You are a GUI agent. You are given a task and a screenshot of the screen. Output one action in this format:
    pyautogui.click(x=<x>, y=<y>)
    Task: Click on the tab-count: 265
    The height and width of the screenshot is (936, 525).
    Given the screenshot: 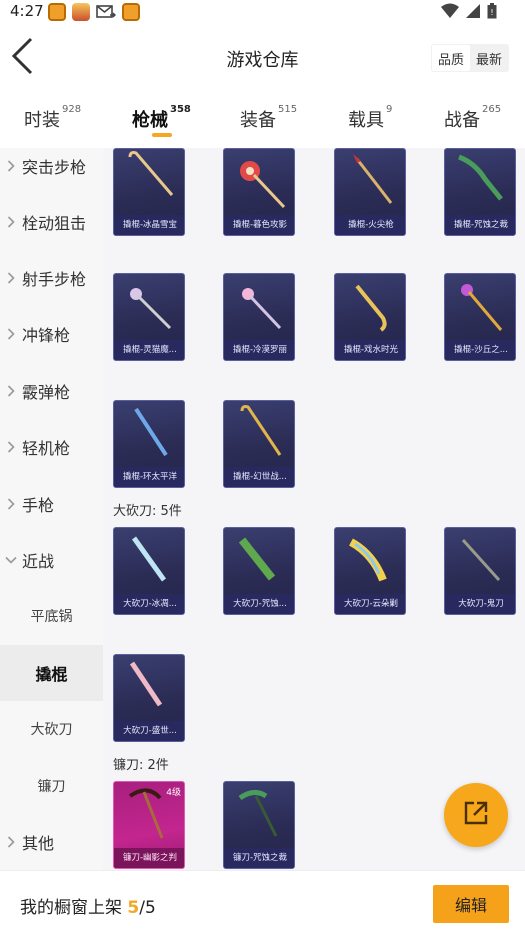 What is the action you would take?
    pyautogui.click(x=492, y=109)
    